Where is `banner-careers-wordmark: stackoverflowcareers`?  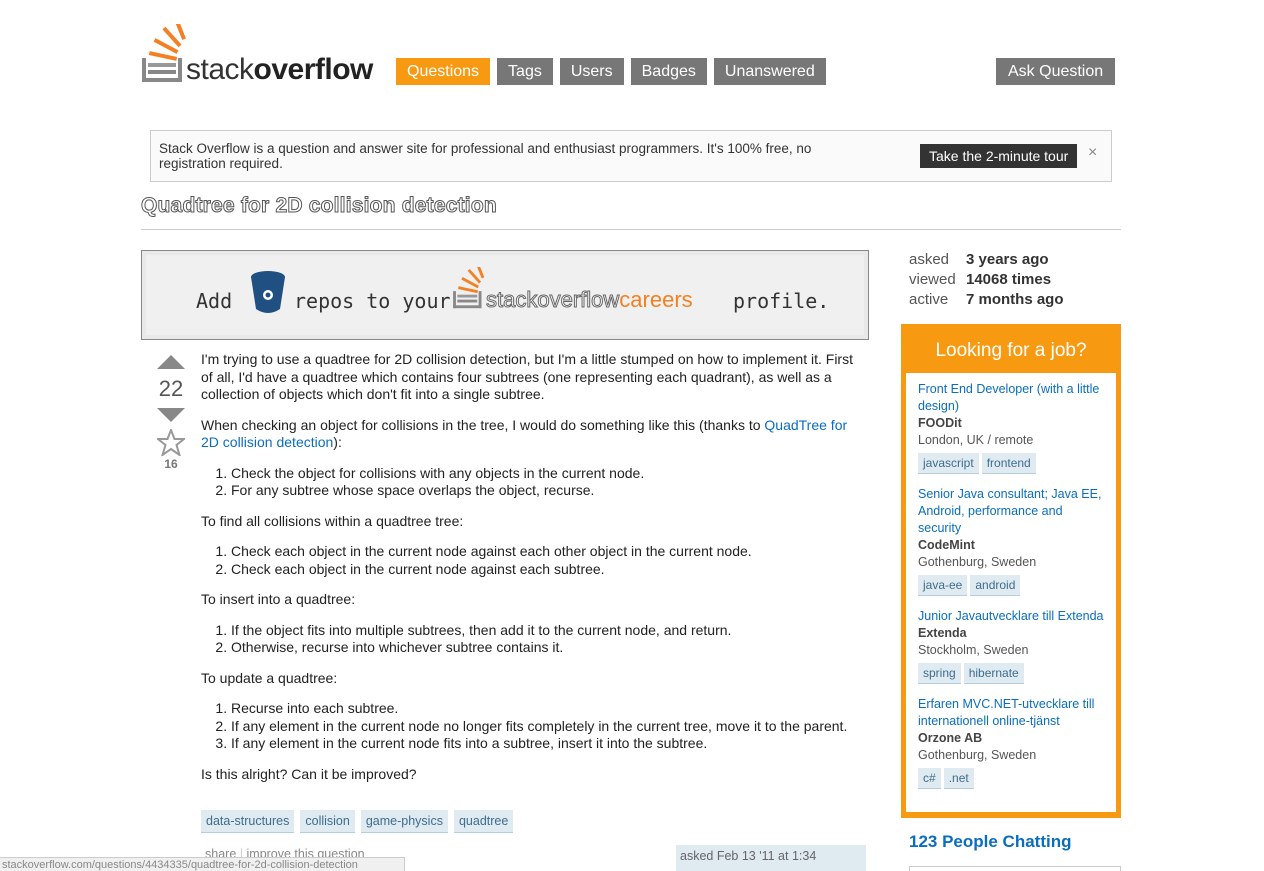 banner-careers-wordmark: stackoverflowcareers is located at coordinates (589, 300).